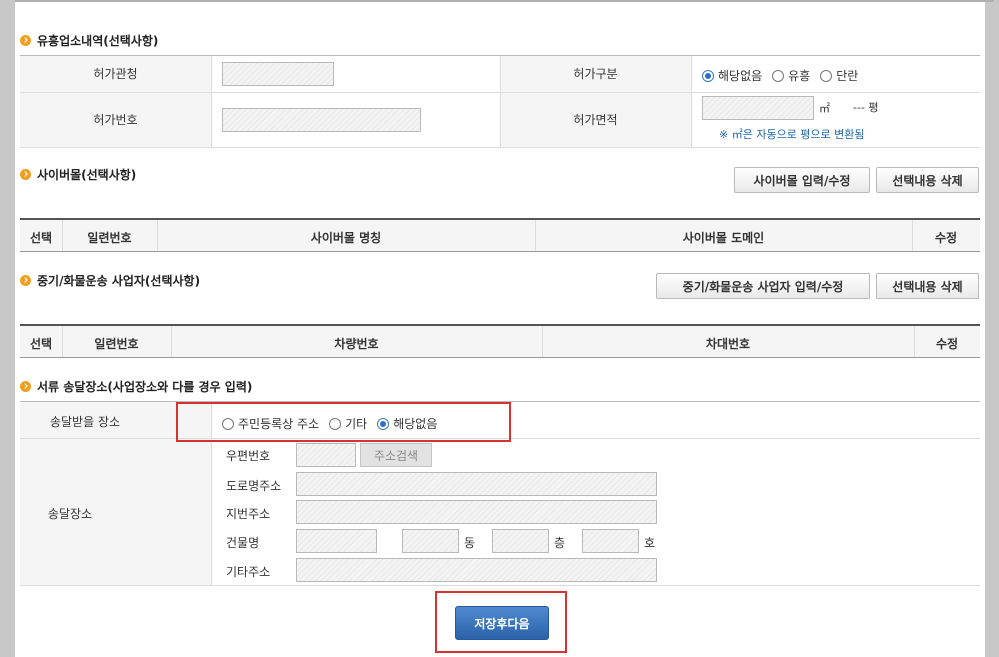 The width and height of the screenshot is (999, 657). What do you see at coordinates (866, 107) in the screenshot?
I see `pyeong-value: --- 평` at bounding box center [866, 107].